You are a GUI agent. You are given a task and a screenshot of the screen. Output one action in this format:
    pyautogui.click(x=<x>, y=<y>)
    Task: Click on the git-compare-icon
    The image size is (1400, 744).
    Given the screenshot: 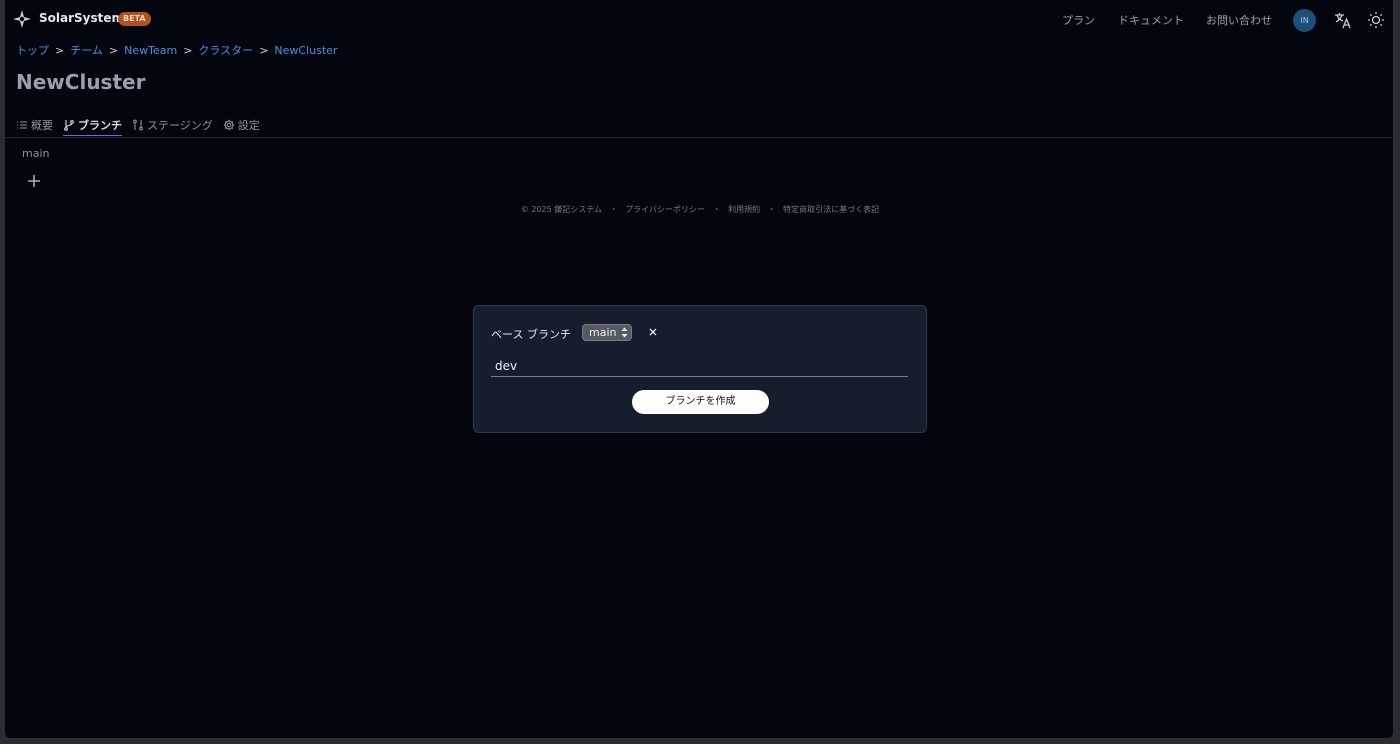 What is the action you would take?
    pyautogui.click(x=138, y=125)
    